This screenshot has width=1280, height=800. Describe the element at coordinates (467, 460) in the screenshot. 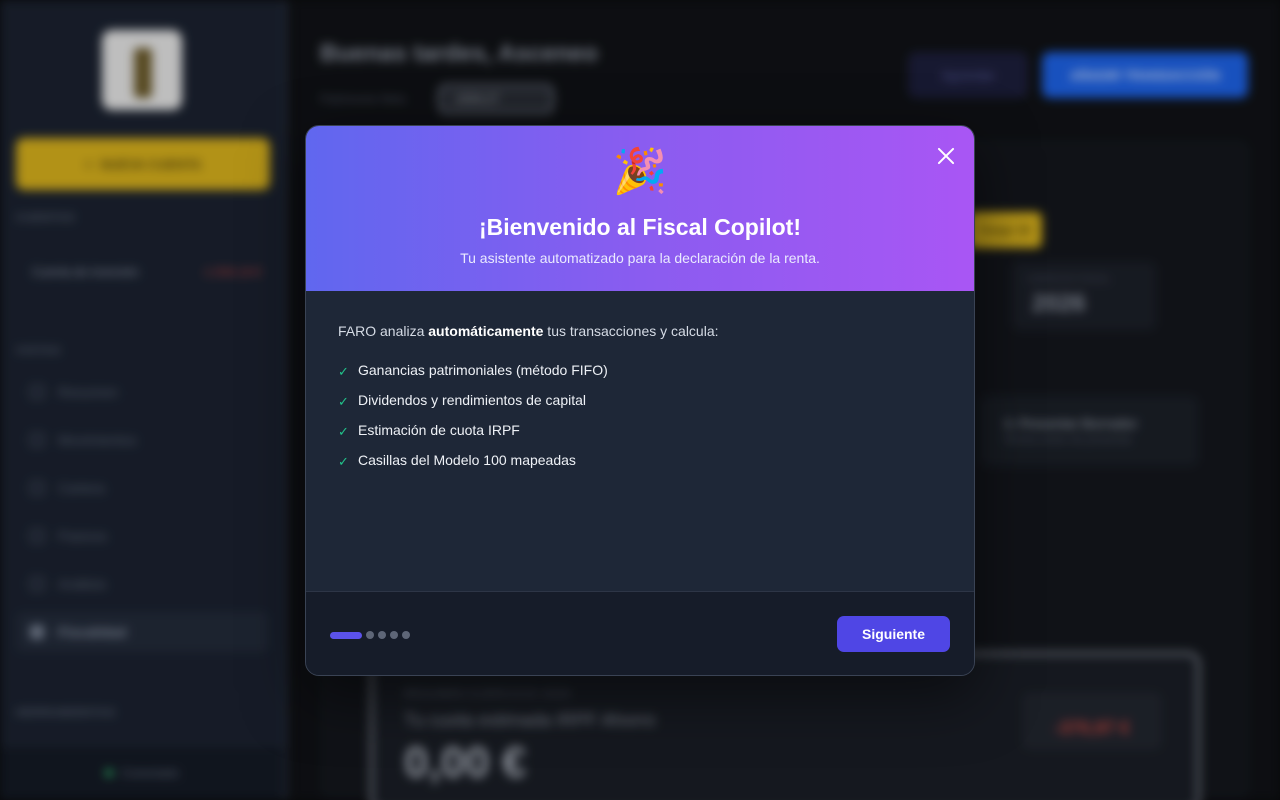

I see `feature-label: Casillas del Modelo 100 mapeadas` at that location.